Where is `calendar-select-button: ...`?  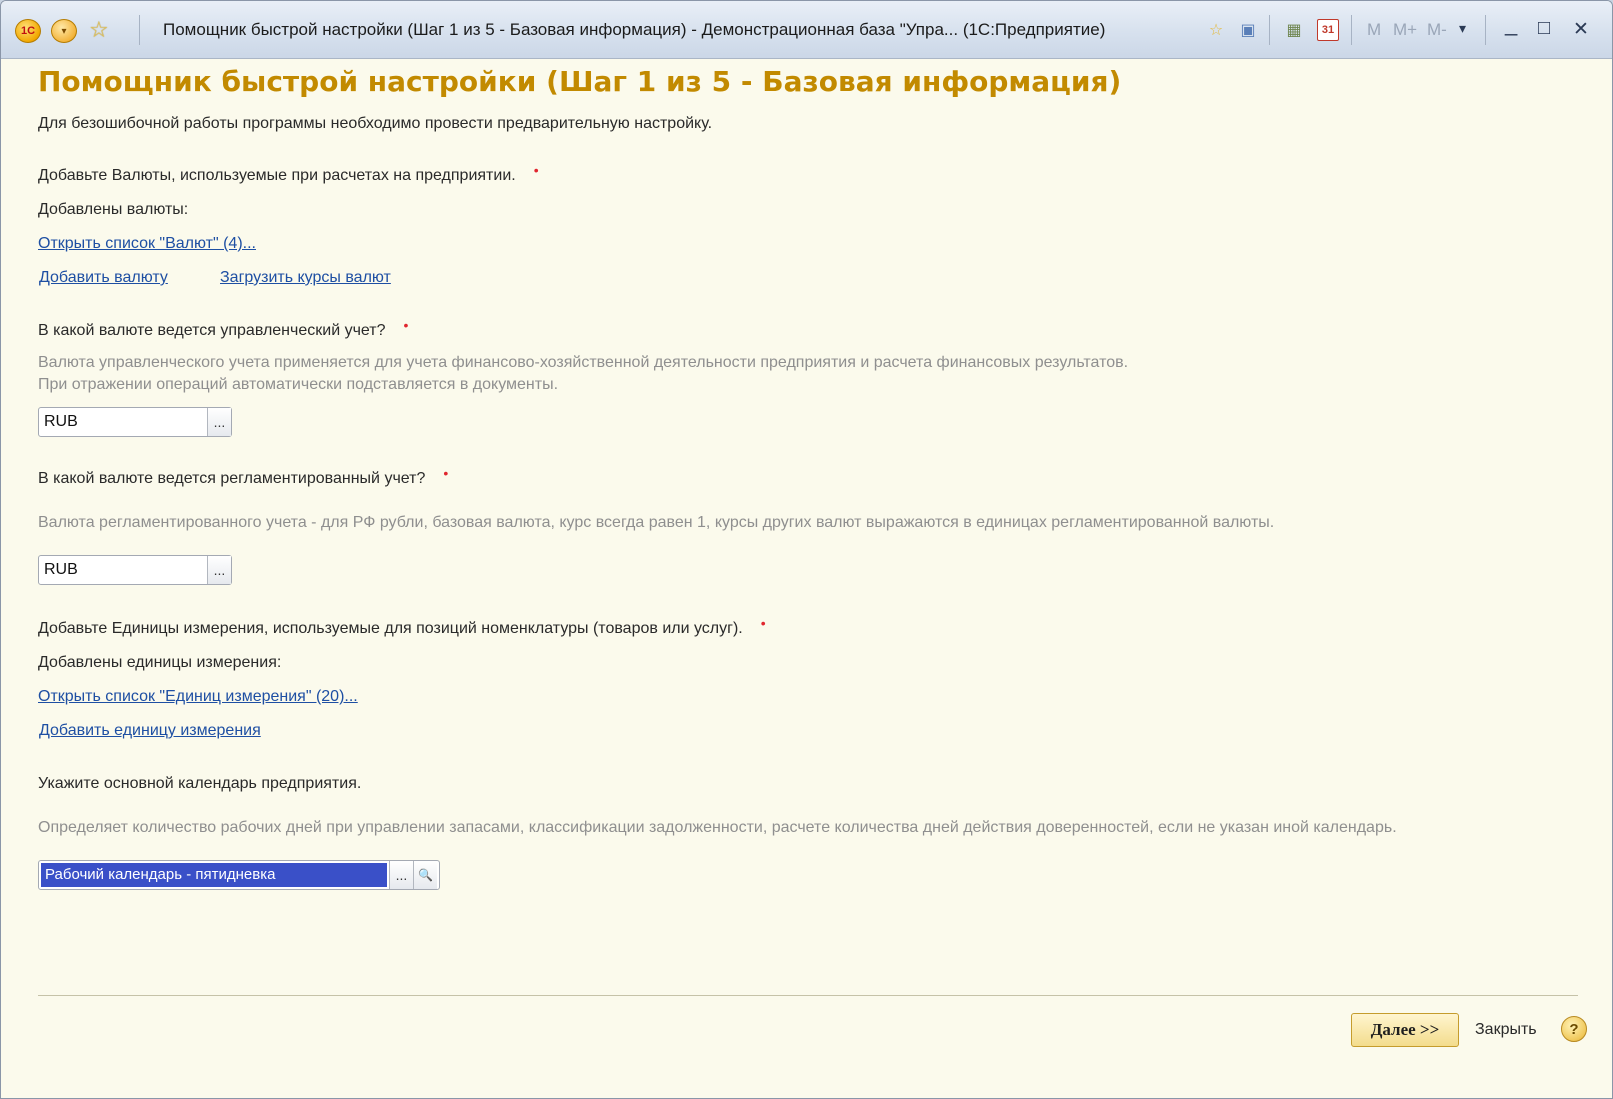
calendar-select-button: ... is located at coordinates (401, 875).